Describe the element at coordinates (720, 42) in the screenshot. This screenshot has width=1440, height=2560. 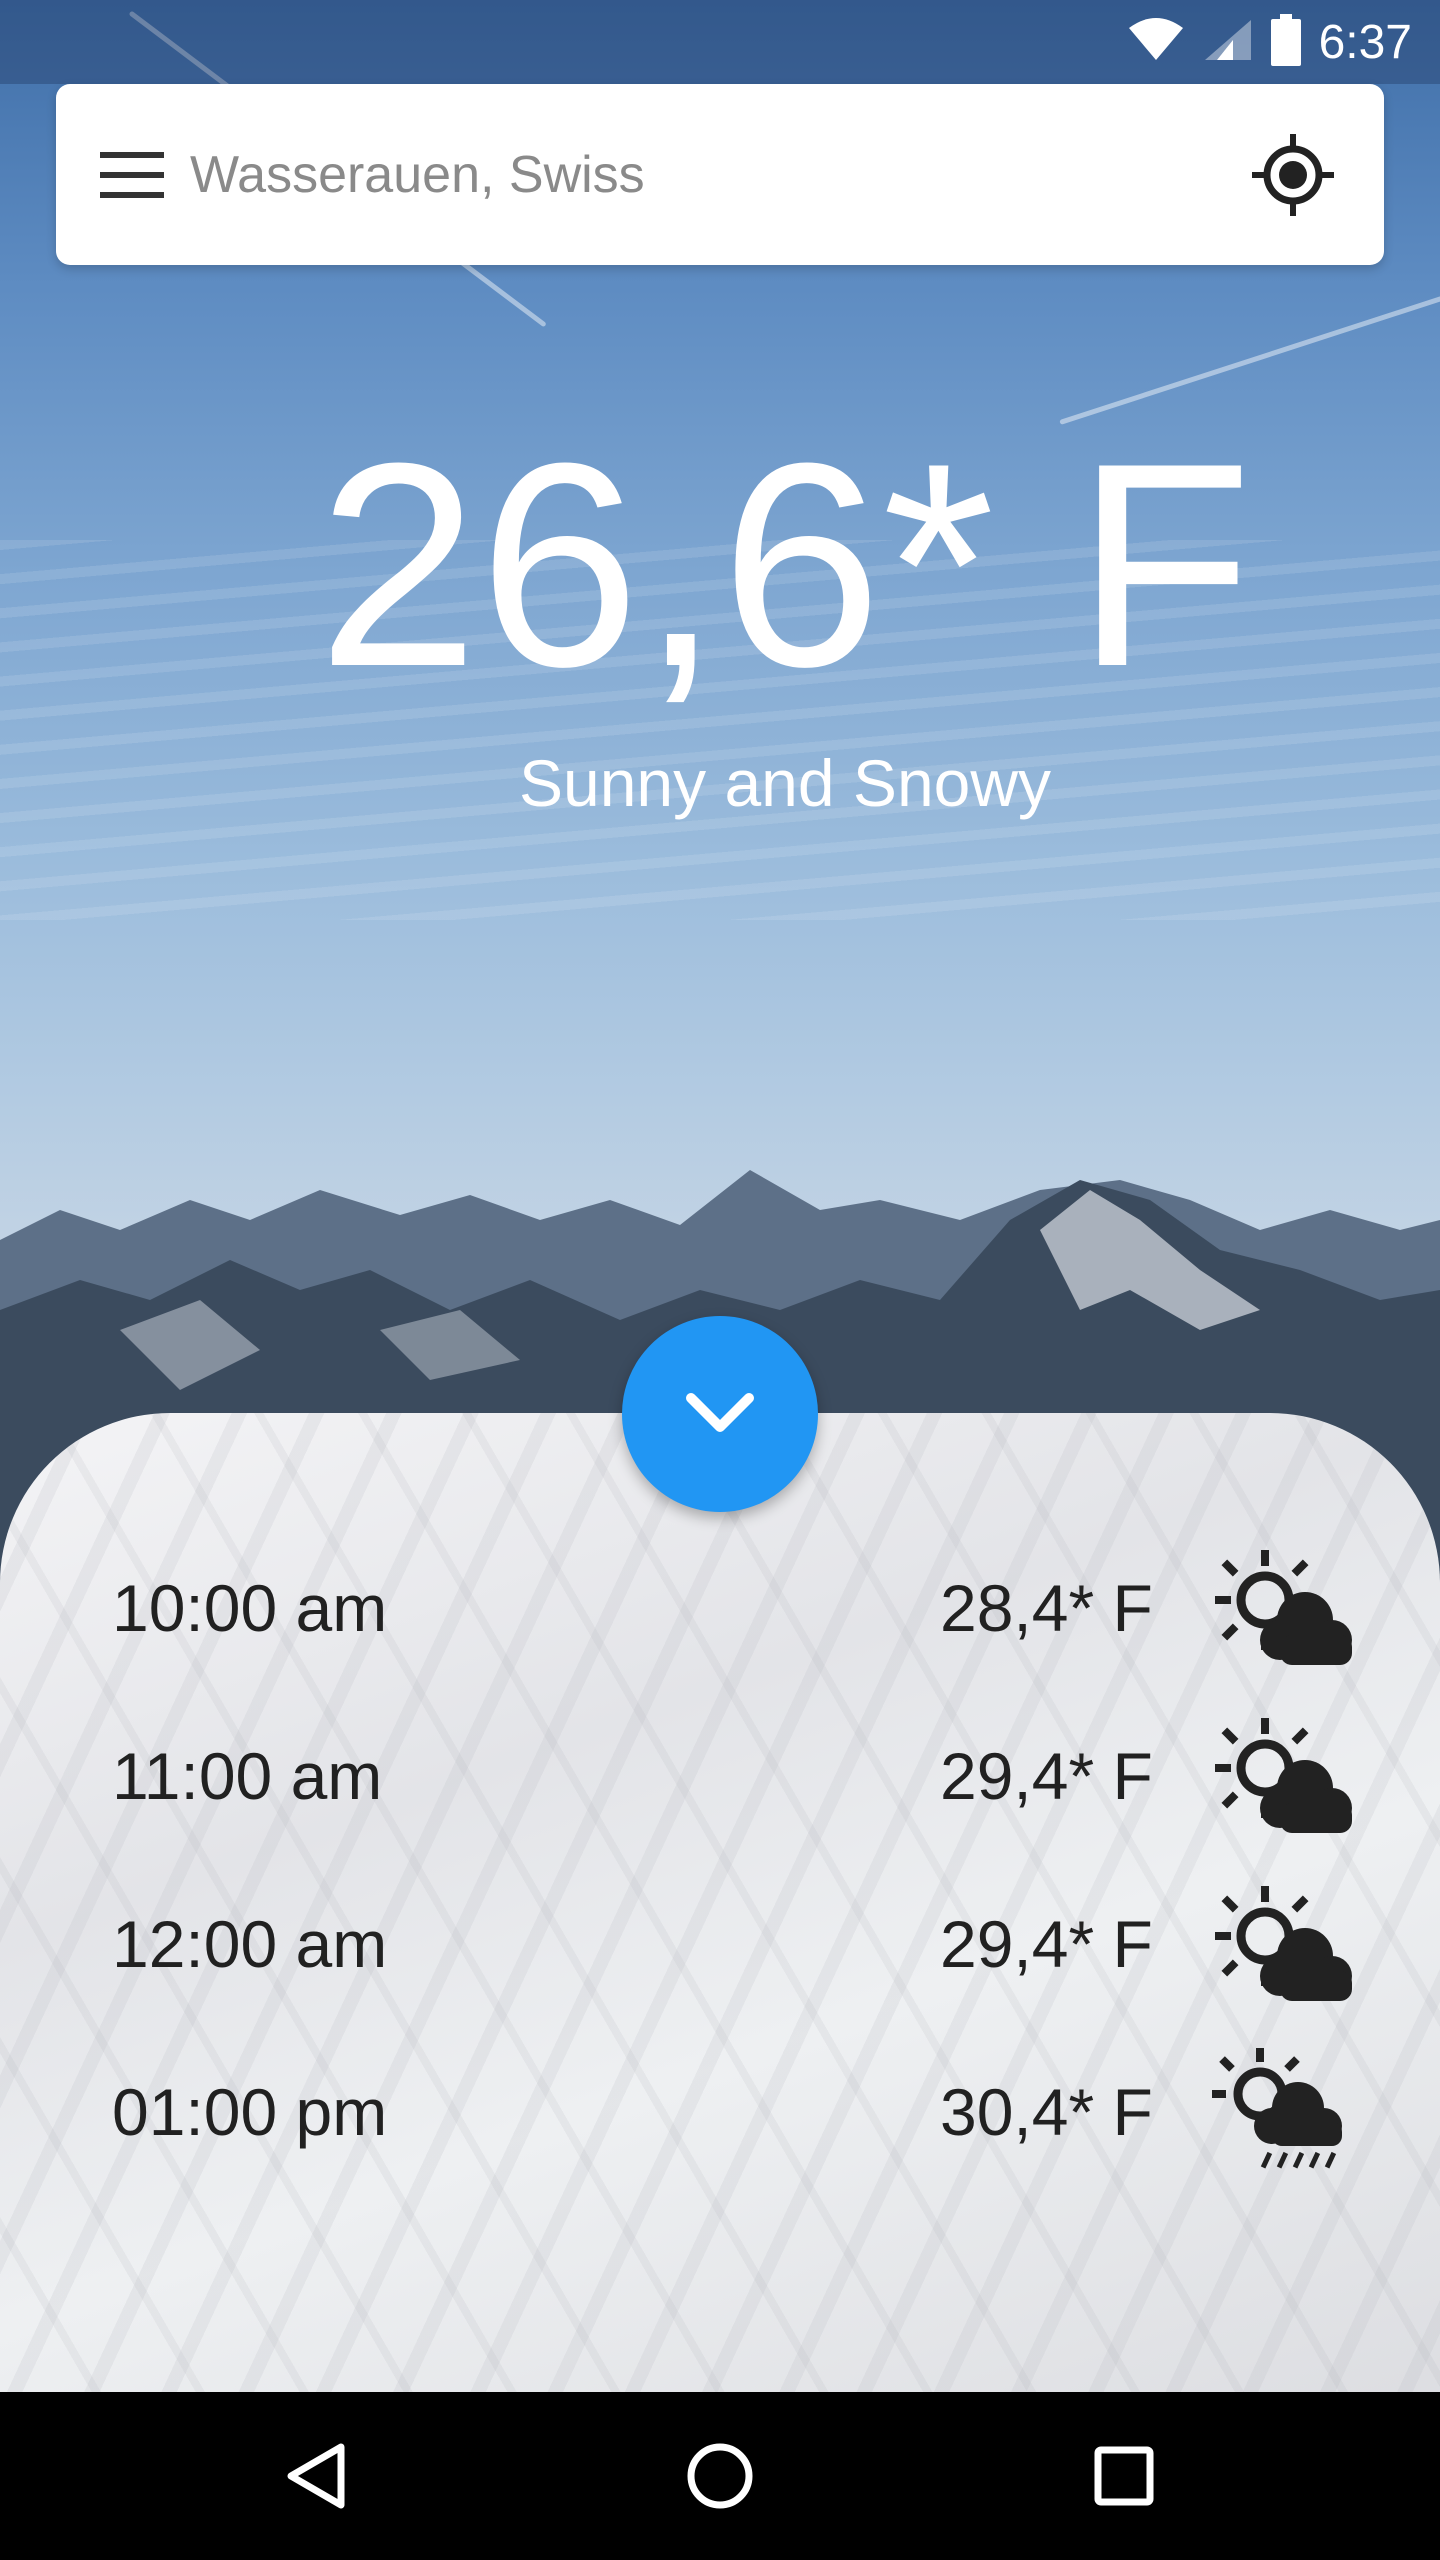
I see `status-bar: 6:37` at that location.